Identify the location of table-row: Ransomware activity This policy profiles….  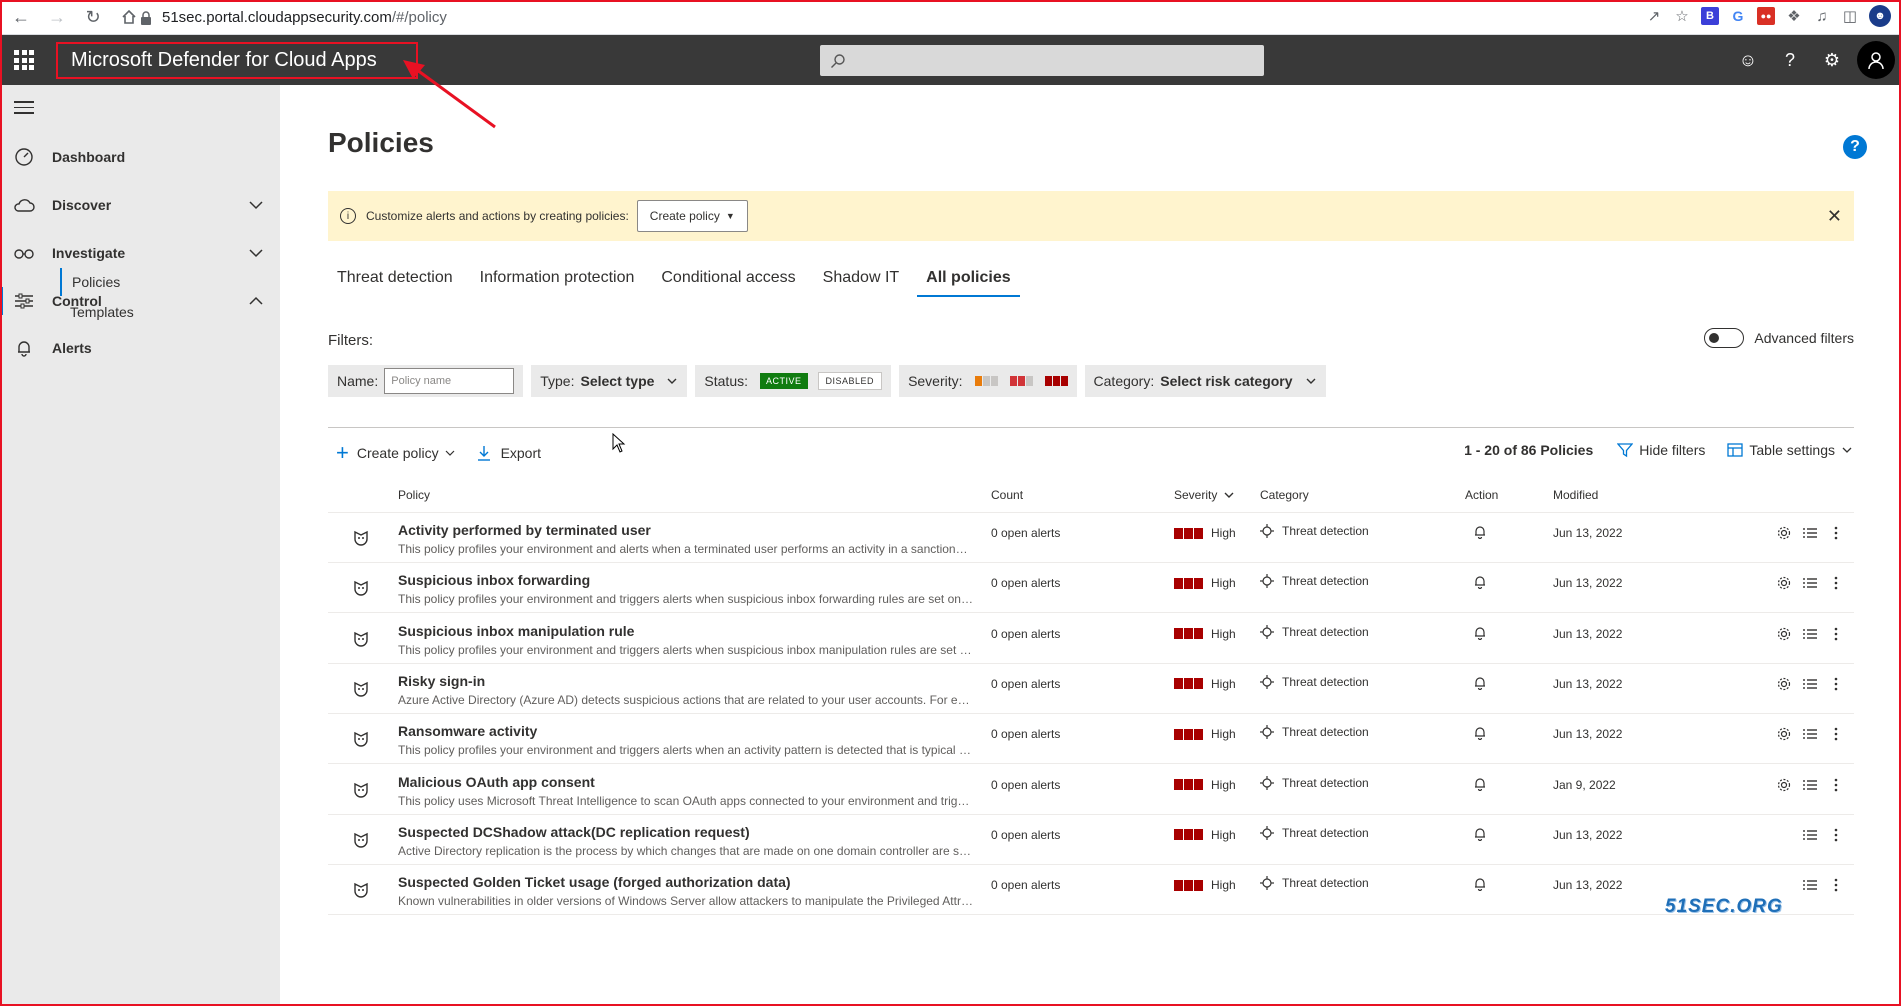
(1091, 739).